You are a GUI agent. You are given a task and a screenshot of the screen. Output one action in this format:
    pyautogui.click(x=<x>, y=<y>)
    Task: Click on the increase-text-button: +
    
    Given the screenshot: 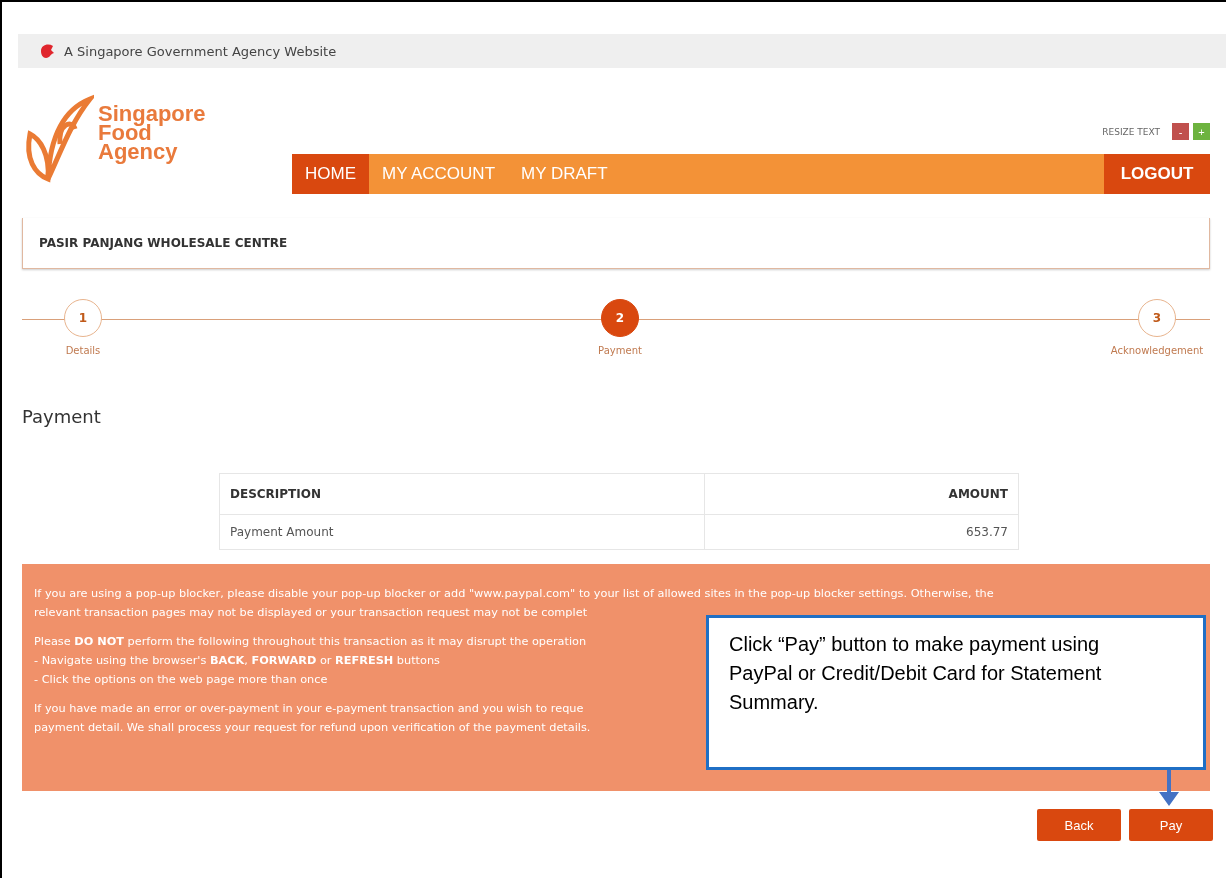 What is the action you would take?
    pyautogui.click(x=1201, y=131)
    